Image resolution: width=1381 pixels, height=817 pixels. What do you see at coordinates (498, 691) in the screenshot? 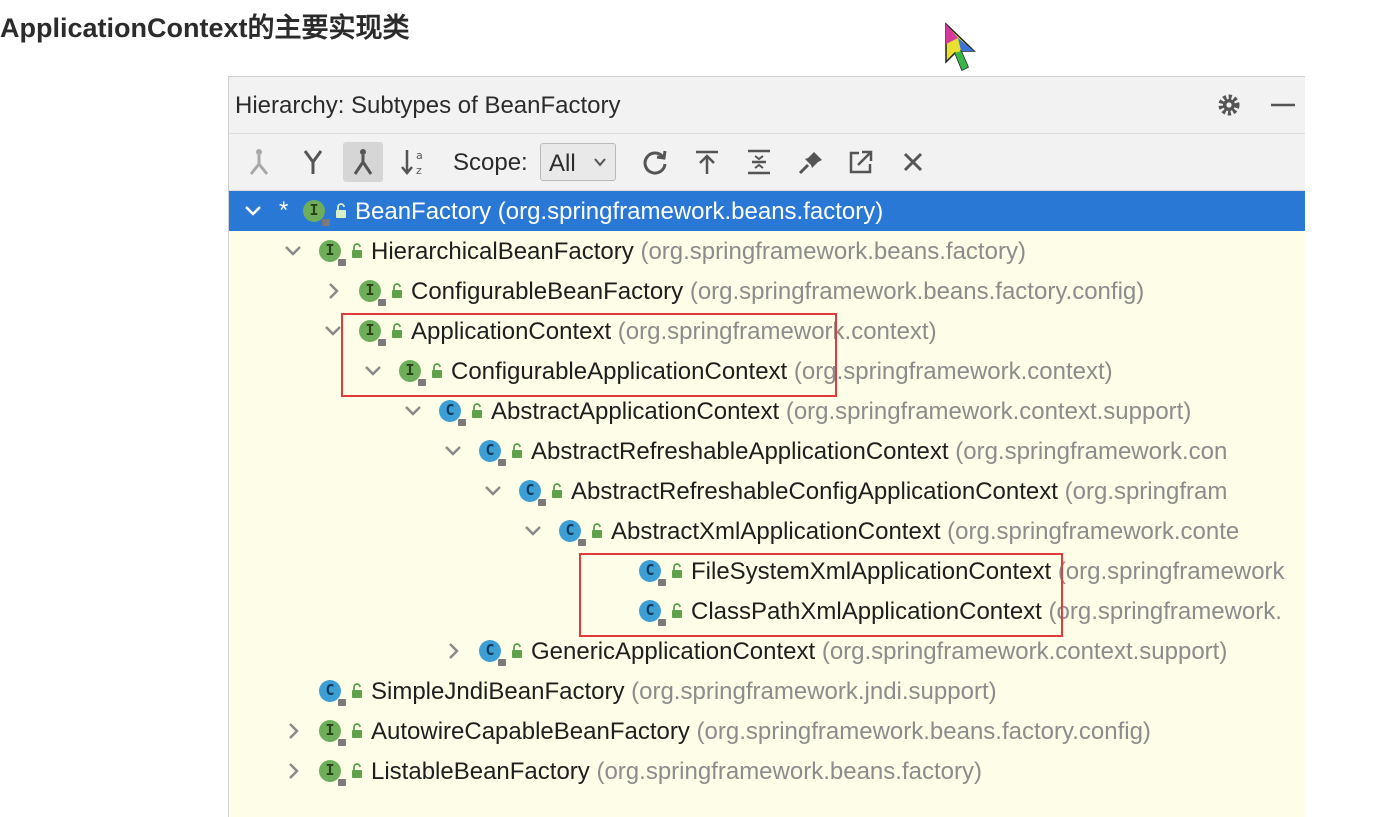
I see `class-name: SimpleJndiBeanFactory` at bounding box center [498, 691].